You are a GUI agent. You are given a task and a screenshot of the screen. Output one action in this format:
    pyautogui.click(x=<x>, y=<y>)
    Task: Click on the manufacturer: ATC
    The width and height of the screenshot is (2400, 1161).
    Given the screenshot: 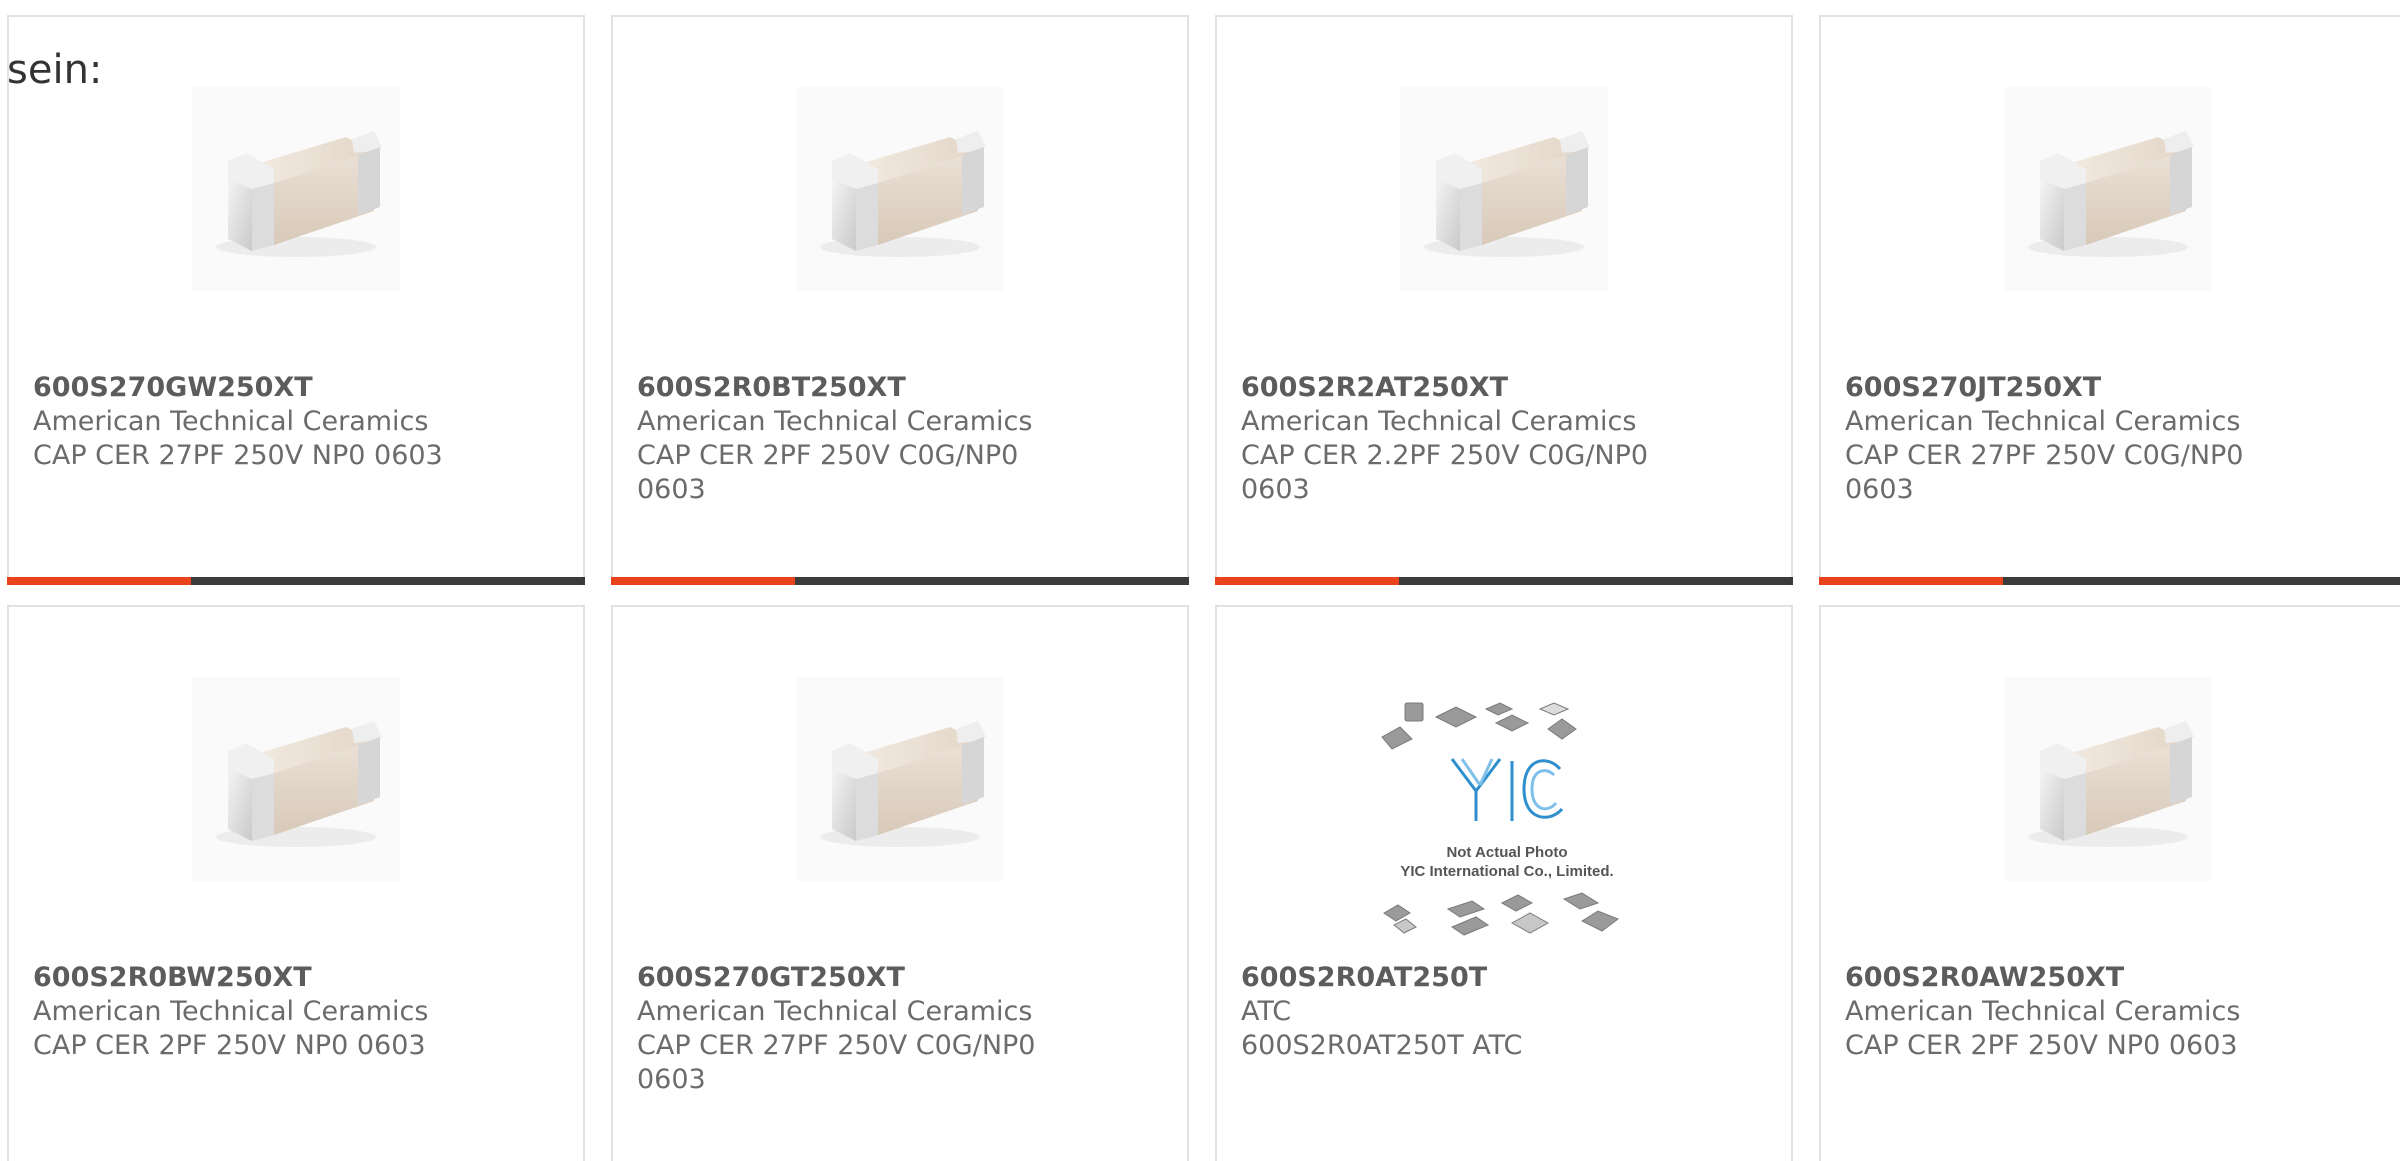 What is the action you would take?
    pyautogui.click(x=1266, y=1011)
    